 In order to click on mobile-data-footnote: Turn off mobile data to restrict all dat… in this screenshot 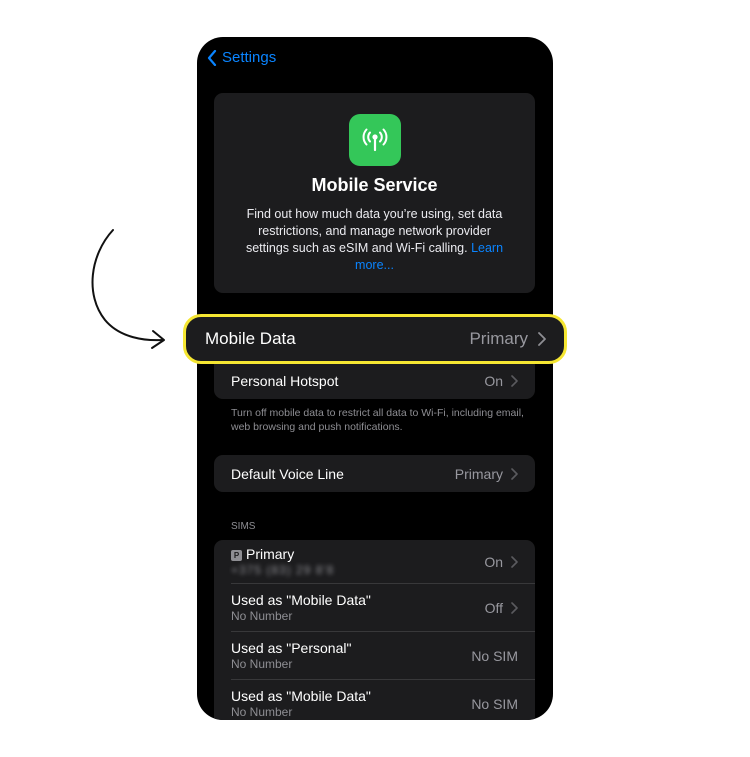, I will do `click(377, 420)`.